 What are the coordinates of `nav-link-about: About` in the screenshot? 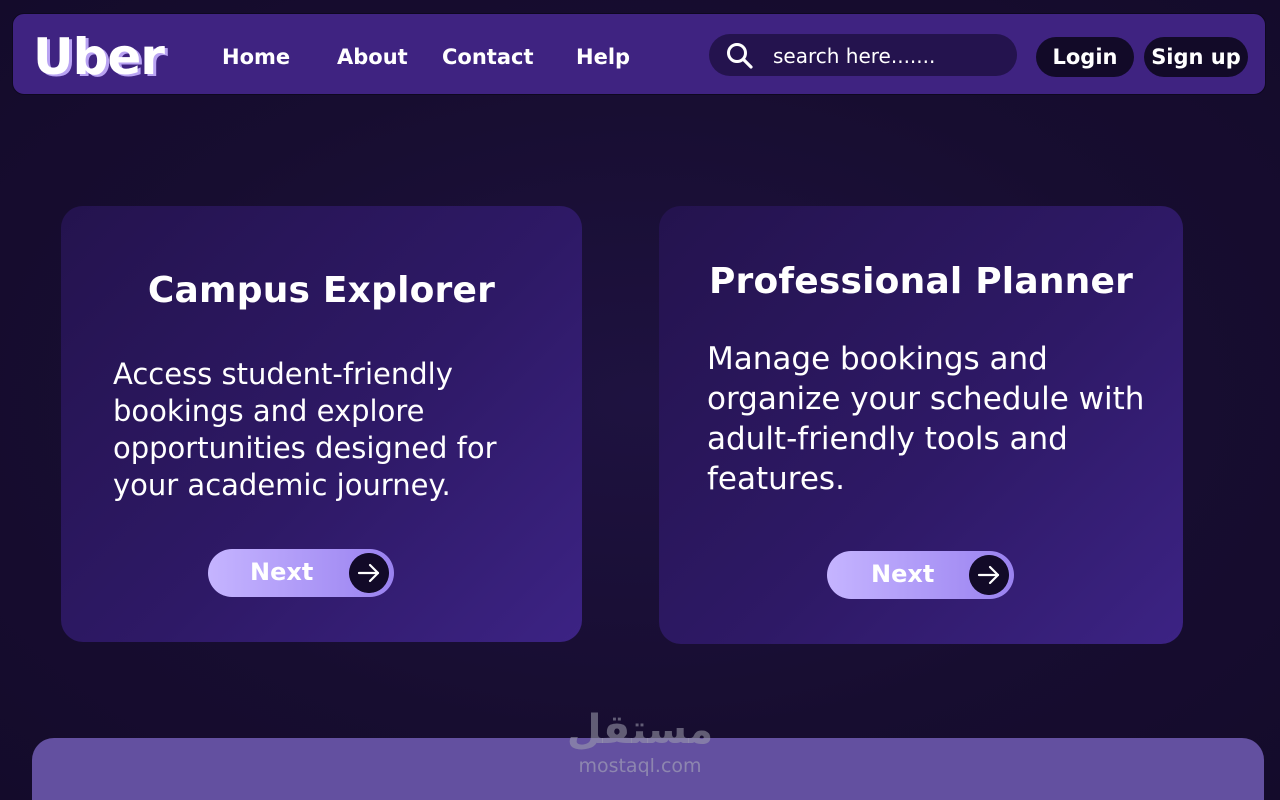 It's located at (372, 57).